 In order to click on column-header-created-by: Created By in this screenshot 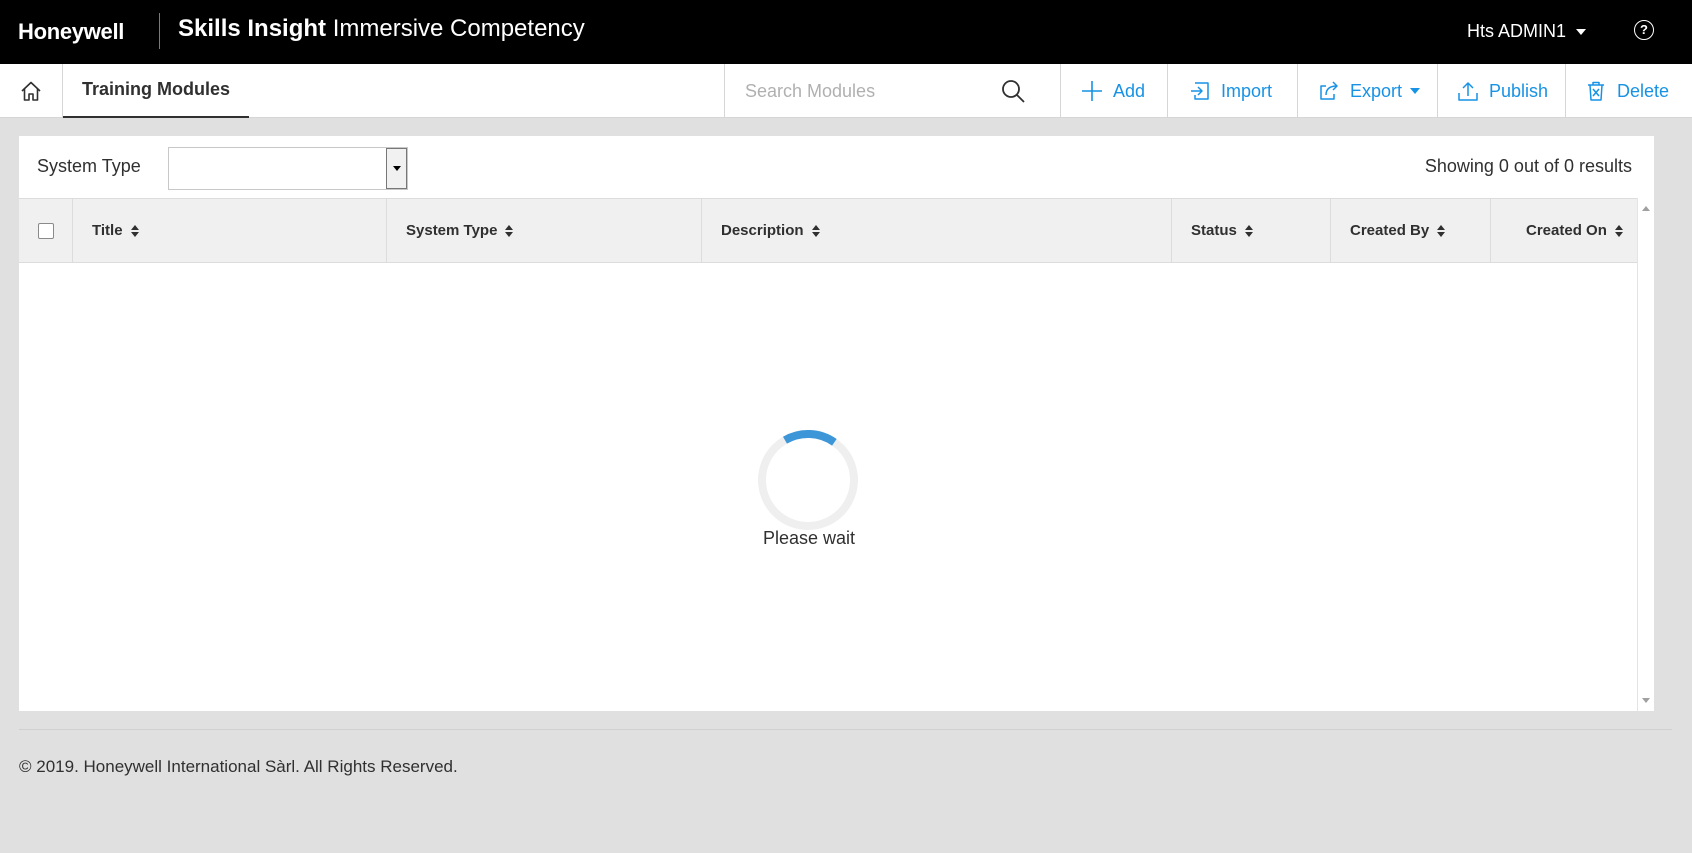, I will do `click(1411, 230)`.